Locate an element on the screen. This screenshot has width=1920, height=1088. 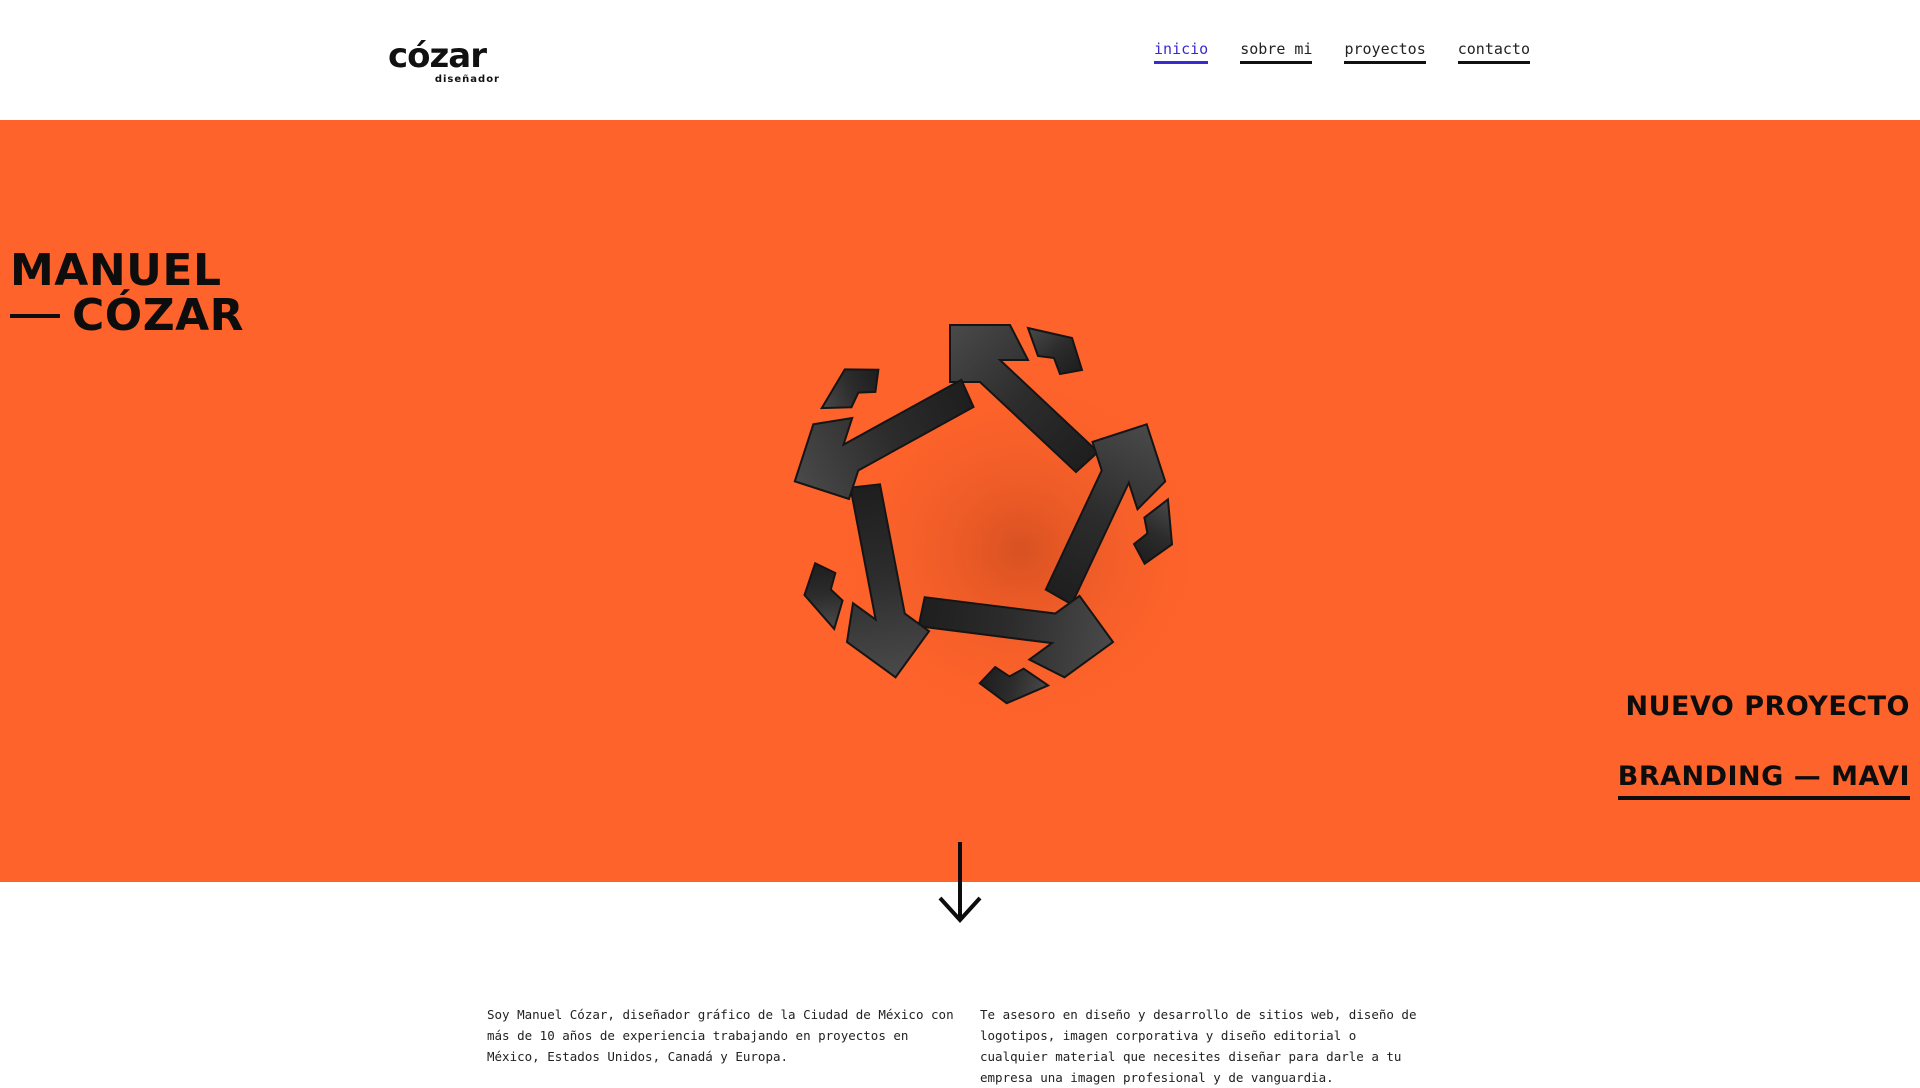
main-nav: inicio sobre mi proyectos contacto is located at coordinates (1342, 52).